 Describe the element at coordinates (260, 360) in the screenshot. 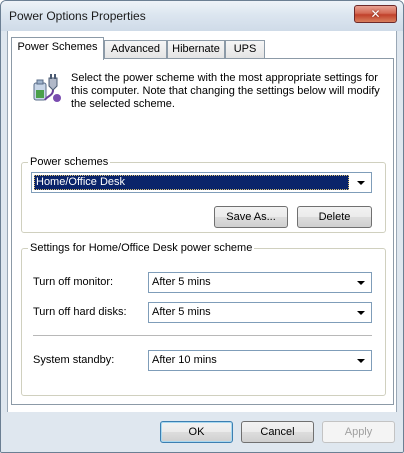

I see `system-standby-dropdown: After 10 mins` at that location.